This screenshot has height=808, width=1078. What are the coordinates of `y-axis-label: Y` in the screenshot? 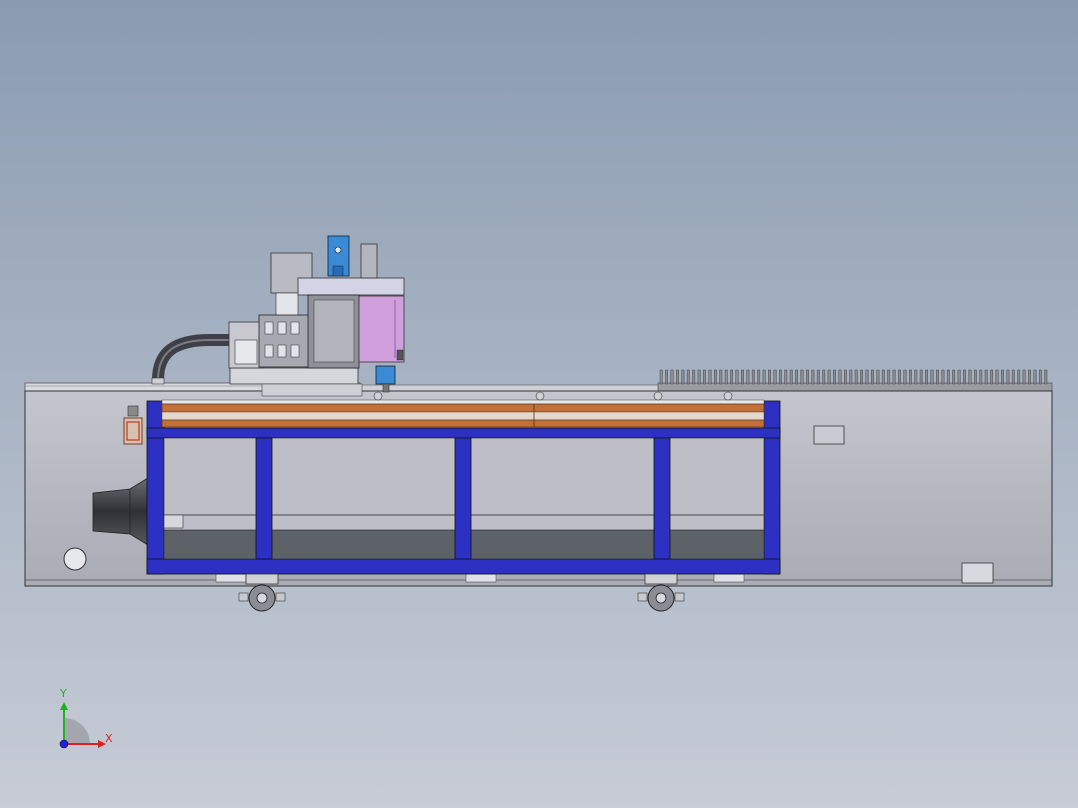 It's located at (63, 693).